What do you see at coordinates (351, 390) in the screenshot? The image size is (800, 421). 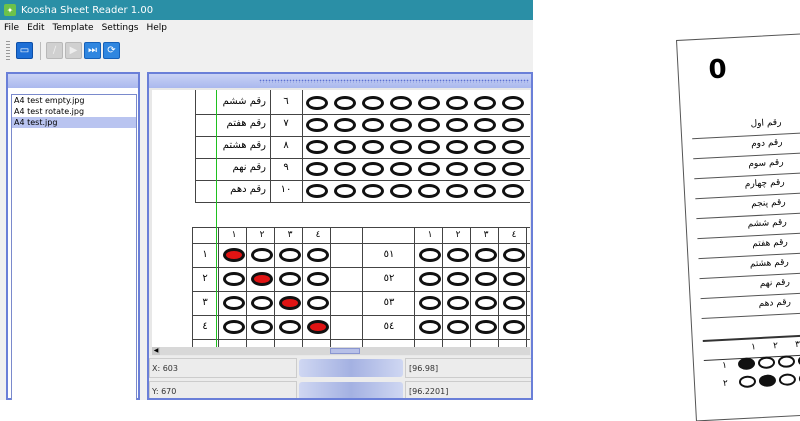 I see `y-slider` at bounding box center [351, 390].